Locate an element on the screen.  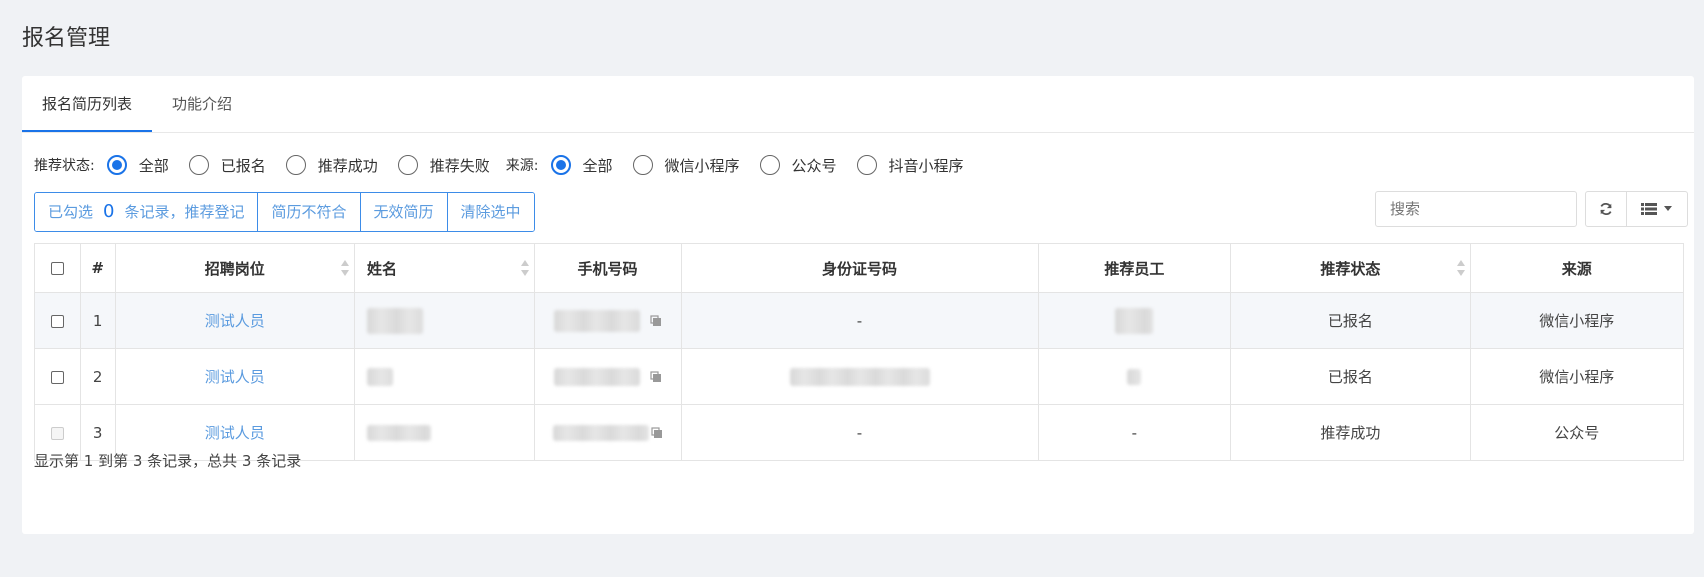
column-header-name: 姓名 is located at coordinates (444, 268).